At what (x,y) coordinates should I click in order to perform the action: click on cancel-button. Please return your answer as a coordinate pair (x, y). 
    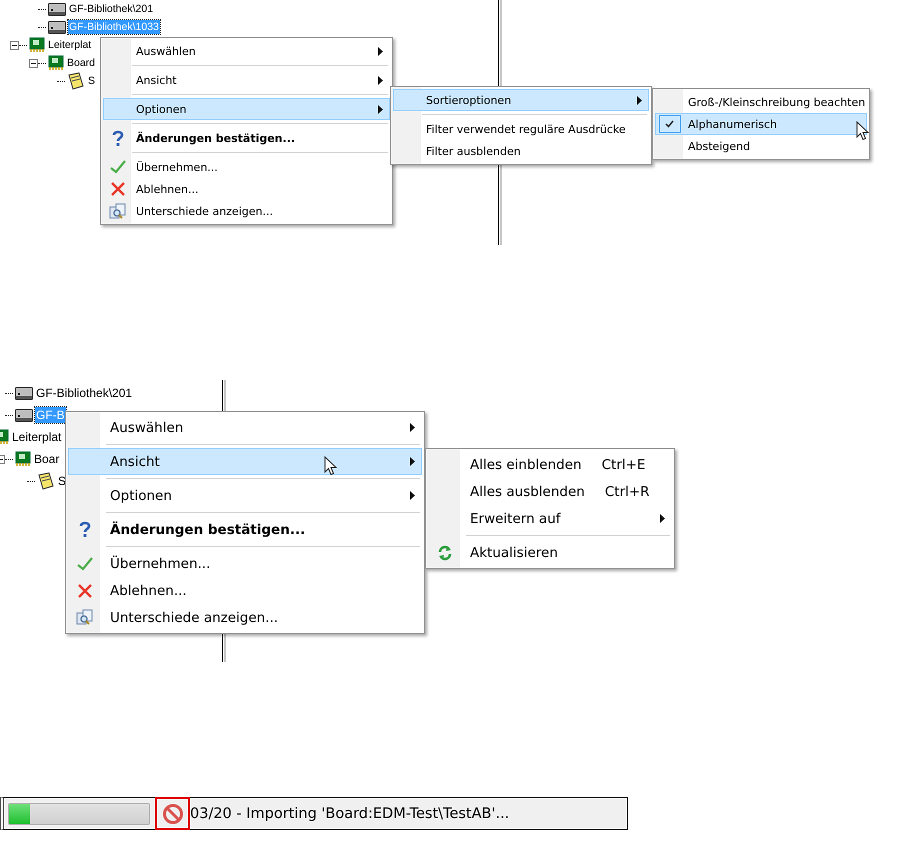
    Looking at the image, I should click on (172, 813).